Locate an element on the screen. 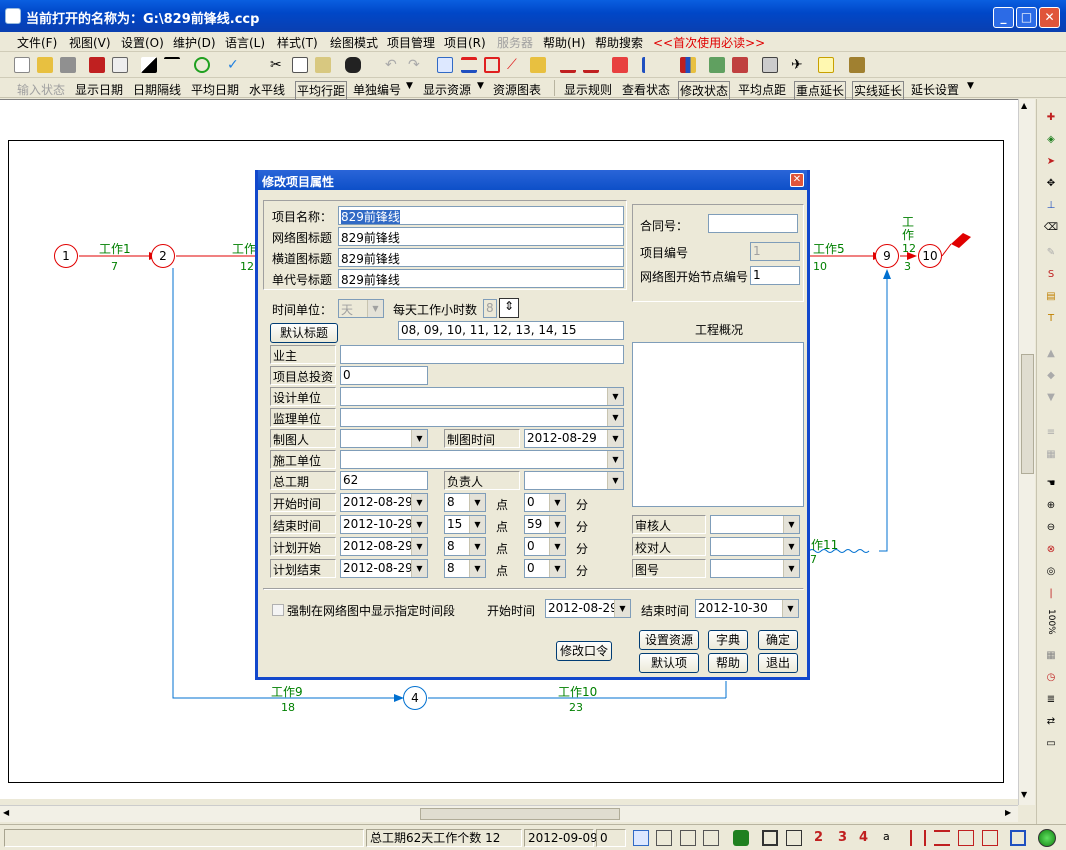 Image resolution: width=1066 pixels, height=850 pixels. key-extend-button: 重点延长 is located at coordinates (820, 90).